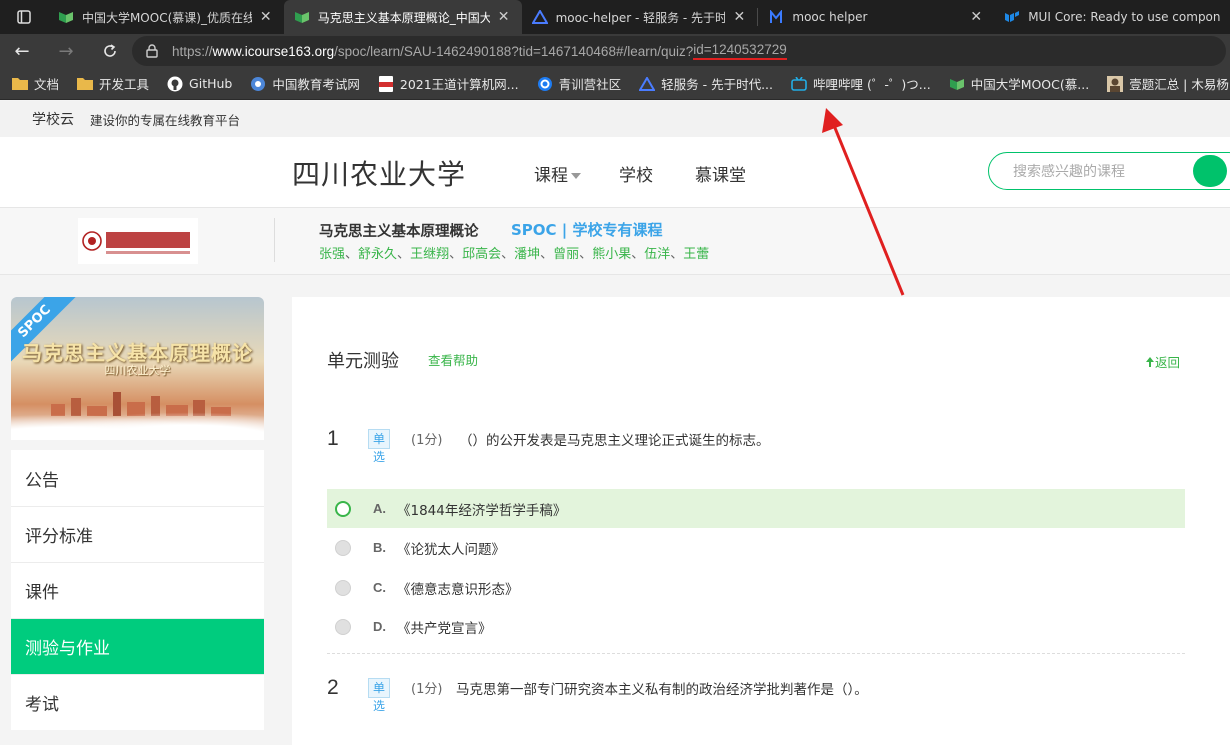 The image size is (1230, 745). I want to click on tab-title: mooc-helper - 轻服务 - 先于时代, so click(640, 17).